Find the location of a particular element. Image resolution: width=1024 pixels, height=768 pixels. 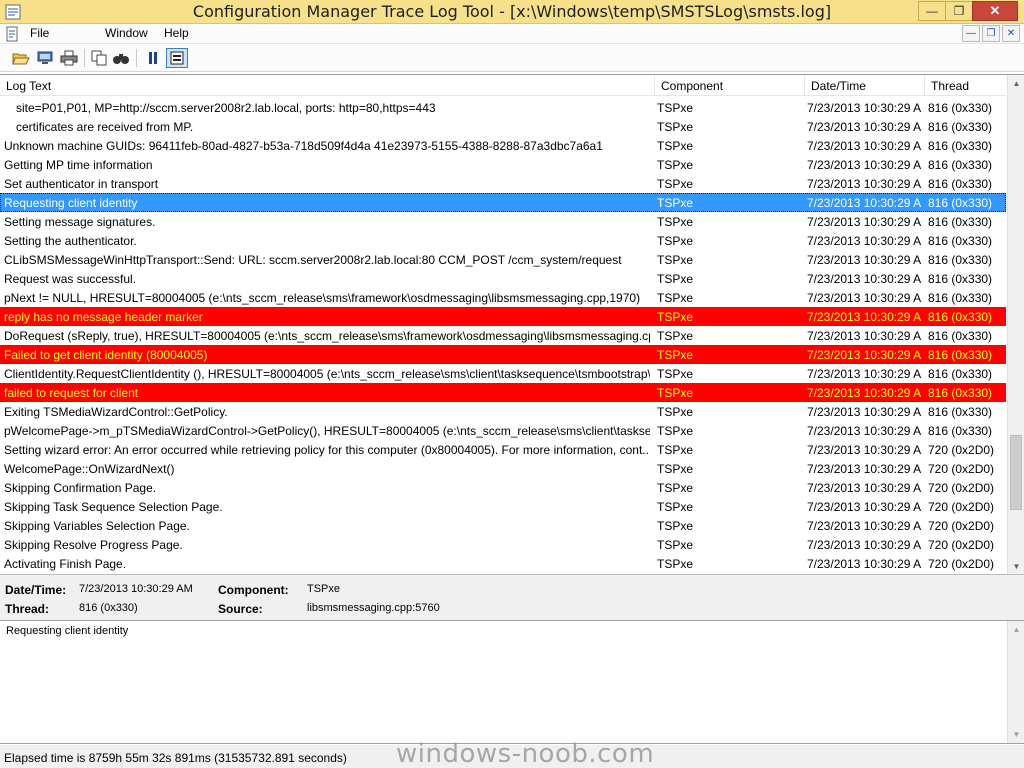

column-header-thread: Thread is located at coordinates (965, 85).